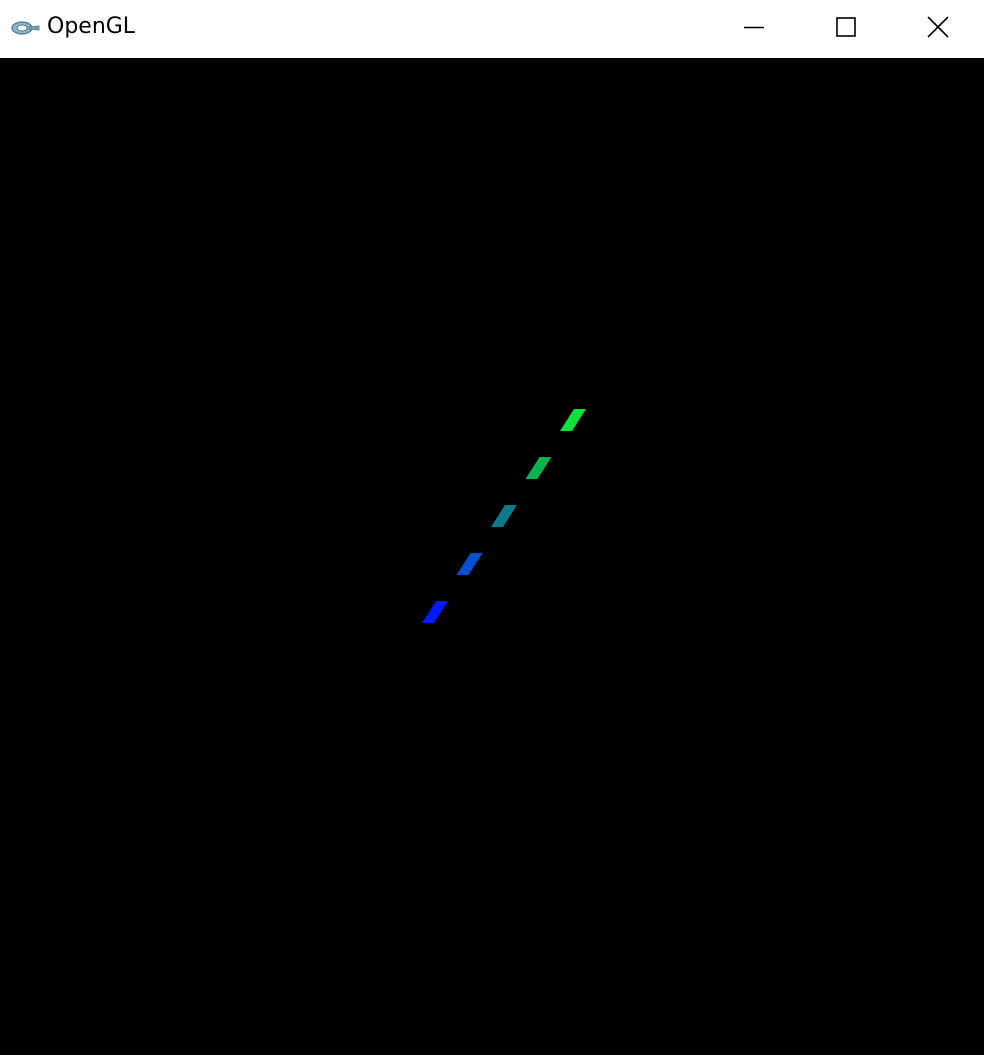  Describe the element at coordinates (492, 29) in the screenshot. I see `title-bar: OpenGL` at that location.